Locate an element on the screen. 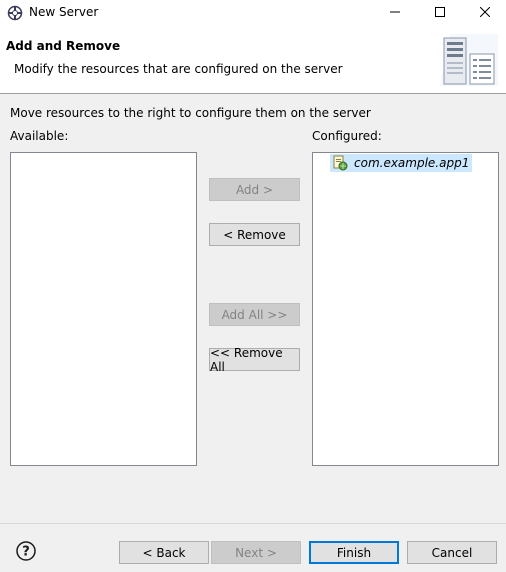  server-wizard-icon is located at coordinates (15, 13).